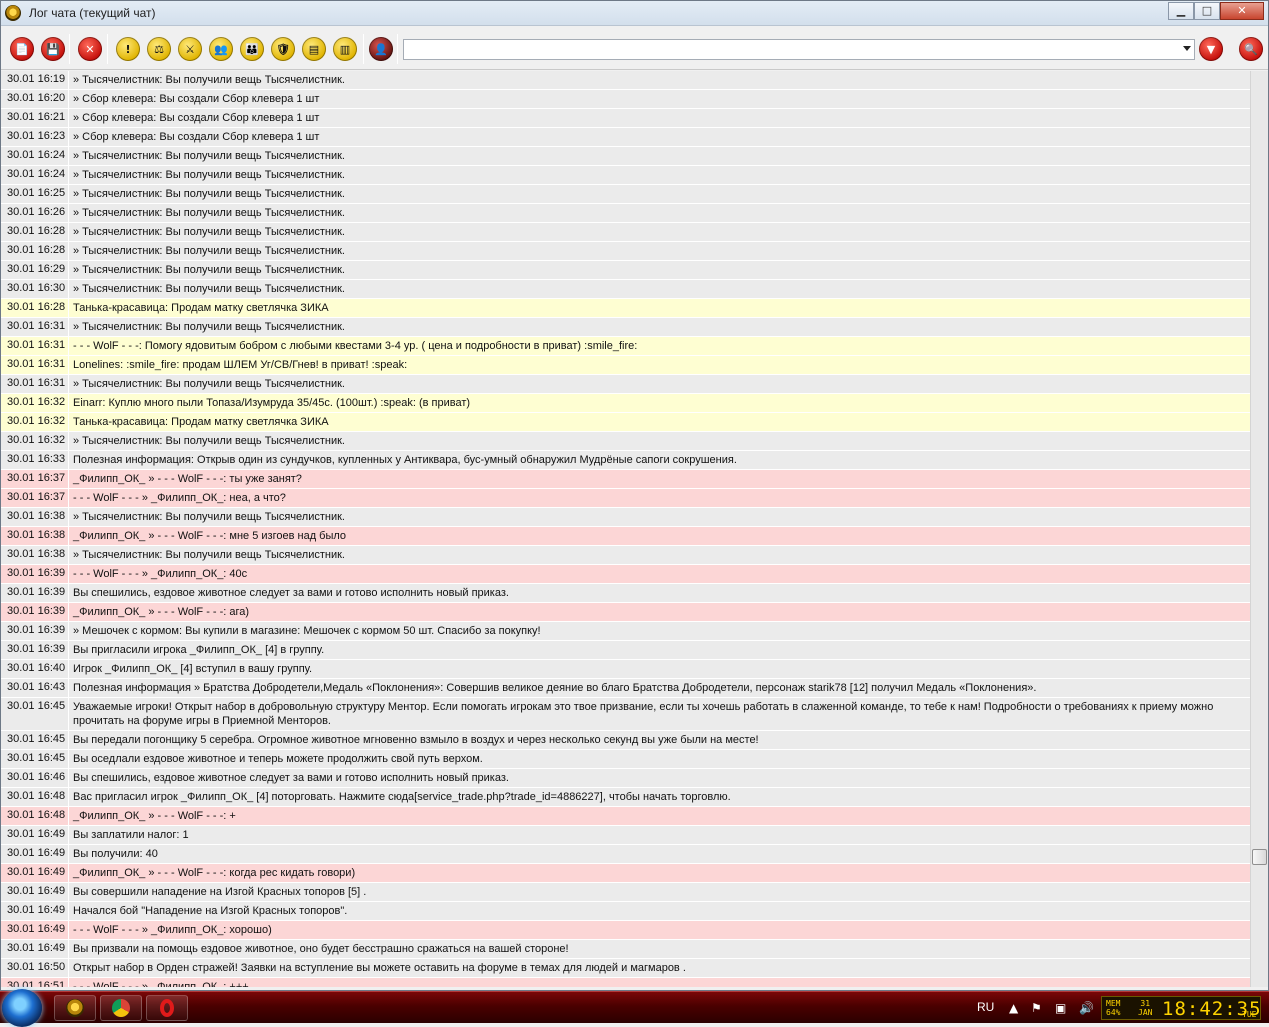 This screenshot has height=1027, width=1269. I want to click on user-filter-button: 👤, so click(381, 49).